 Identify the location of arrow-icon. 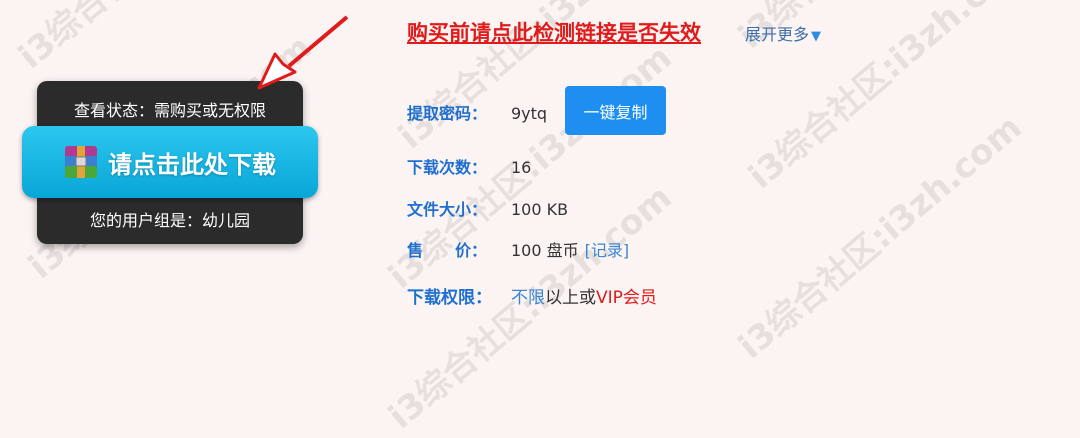
(303, 52).